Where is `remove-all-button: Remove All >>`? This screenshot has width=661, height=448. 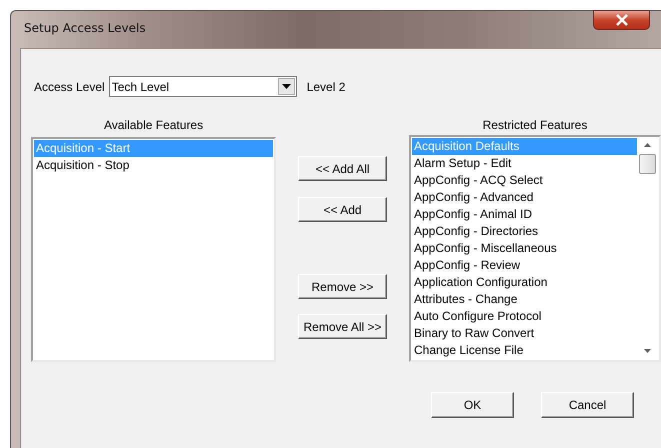
remove-all-button: Remove All >> is located at coordinates (343, 326).